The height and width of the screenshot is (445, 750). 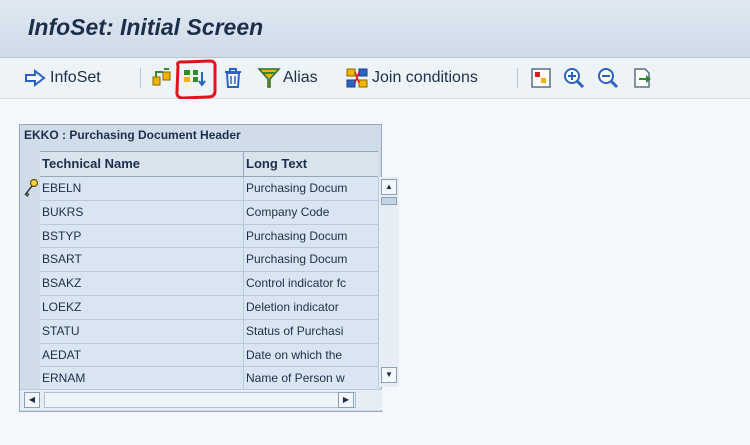 I want to click on key-icon, so click(x=31, y=190).